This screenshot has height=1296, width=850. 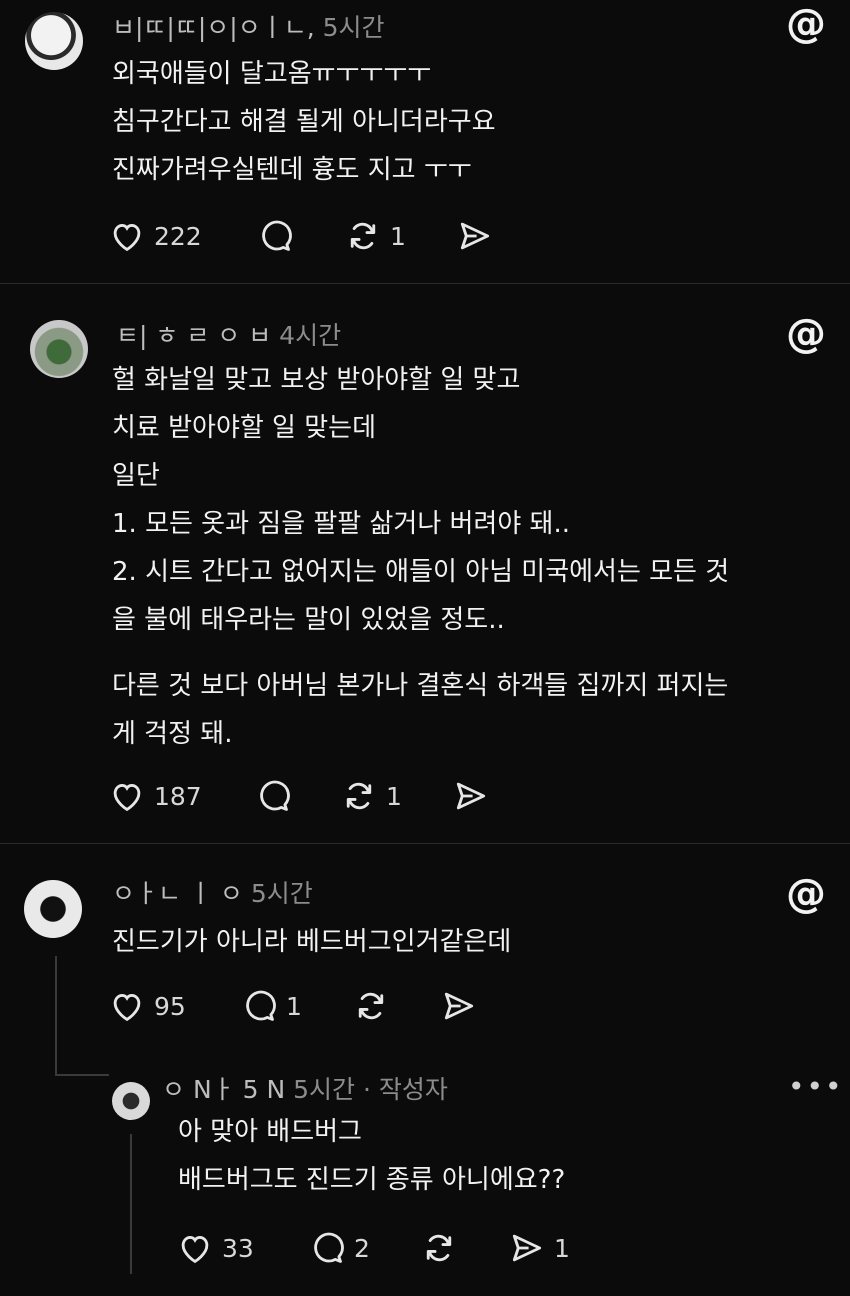 I want to click on comment-button: 2, so click(x=339, y=1248).